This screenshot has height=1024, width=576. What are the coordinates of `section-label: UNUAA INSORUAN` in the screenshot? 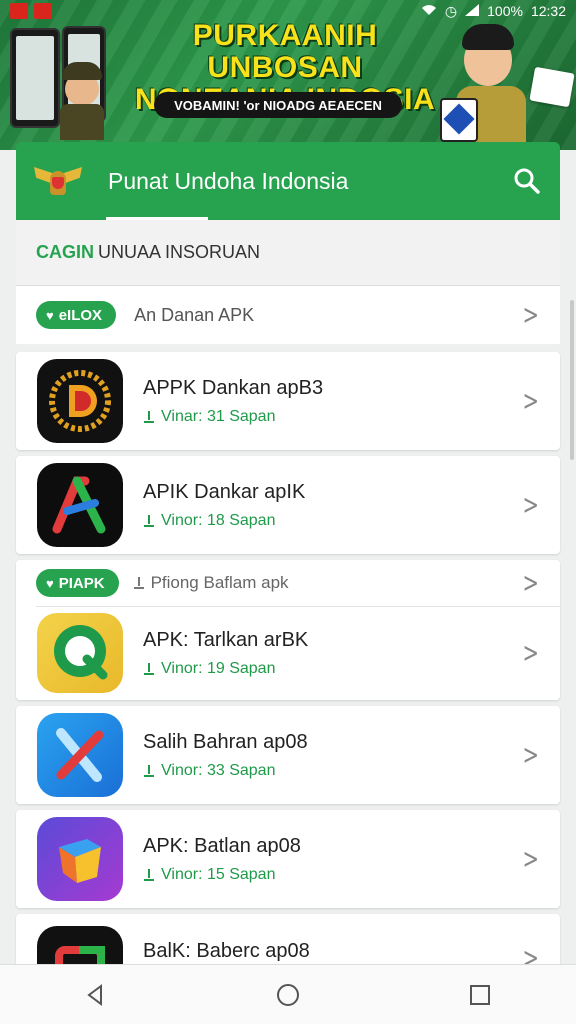 It's located at (179, 252).